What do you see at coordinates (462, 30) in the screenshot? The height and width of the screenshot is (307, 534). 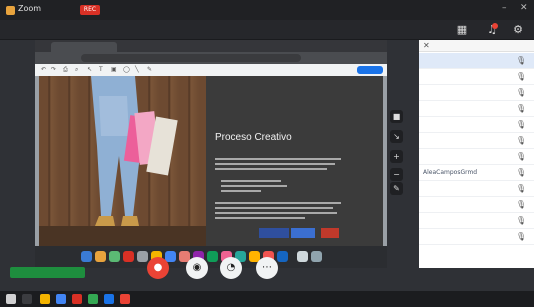 I see `layout-icon: ▦` at bounding box center [462, 30].